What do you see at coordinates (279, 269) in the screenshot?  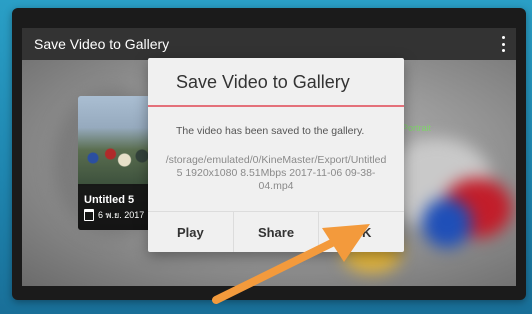 I see `arrow-shaft` at bounding box center [279, 269].